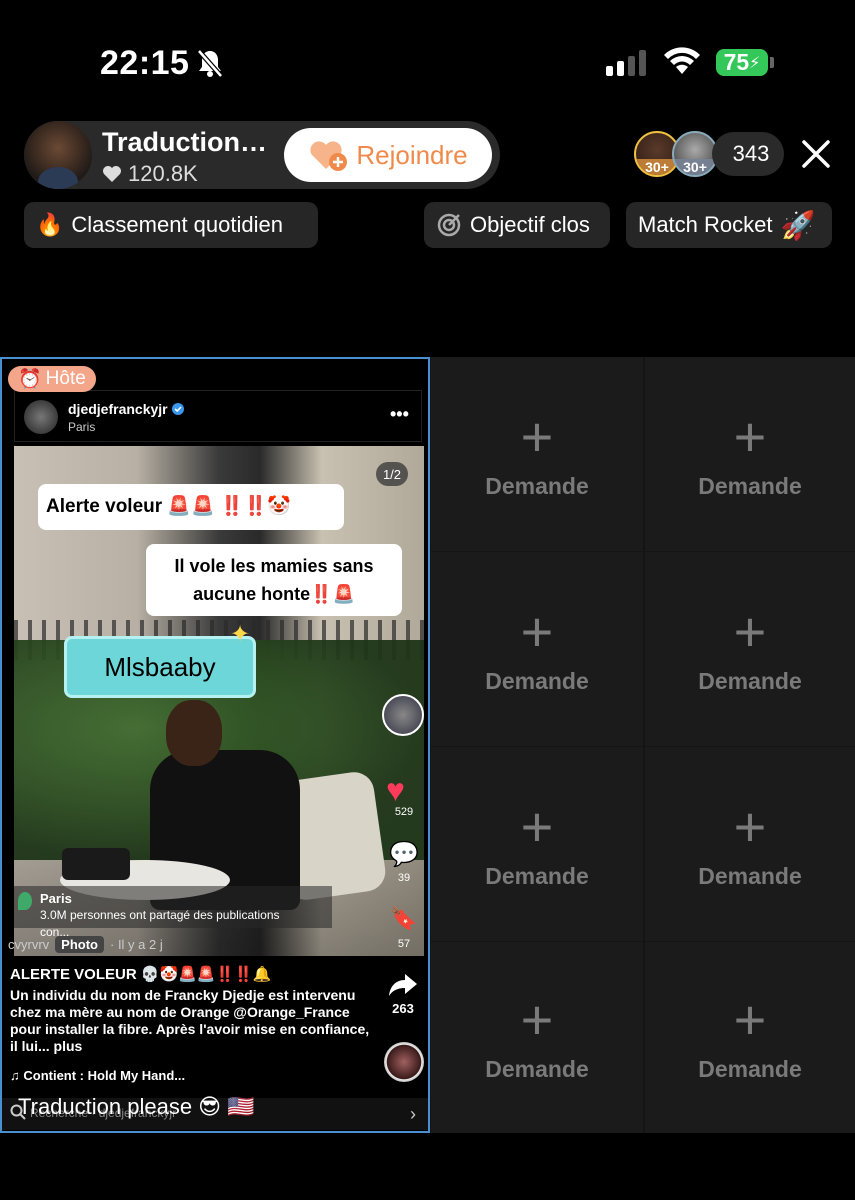 The image size is (855, 1200). I want to click on side-avatar, so click(403, 715).